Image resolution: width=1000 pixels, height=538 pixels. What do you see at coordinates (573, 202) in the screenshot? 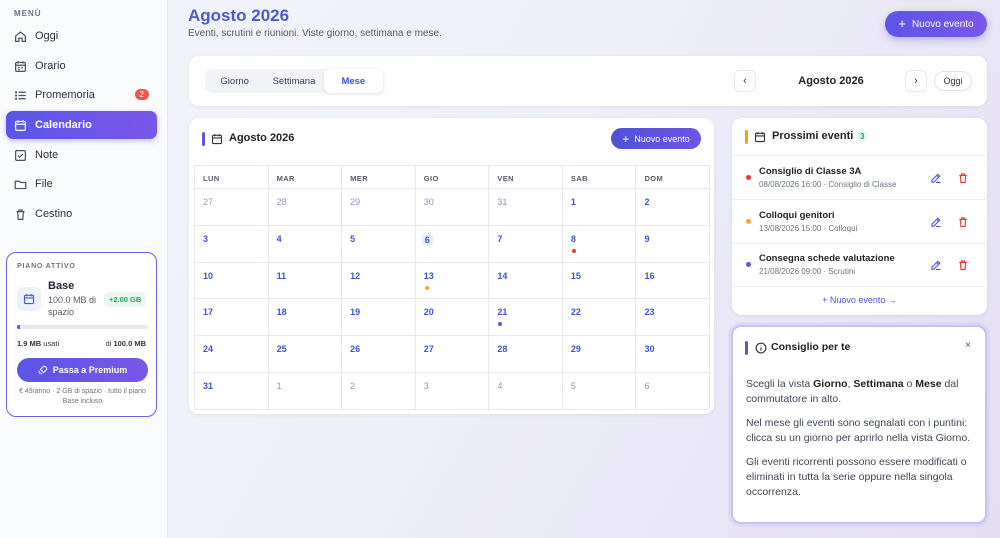
I see `day-number: 1` at bounding box center [573, 202].